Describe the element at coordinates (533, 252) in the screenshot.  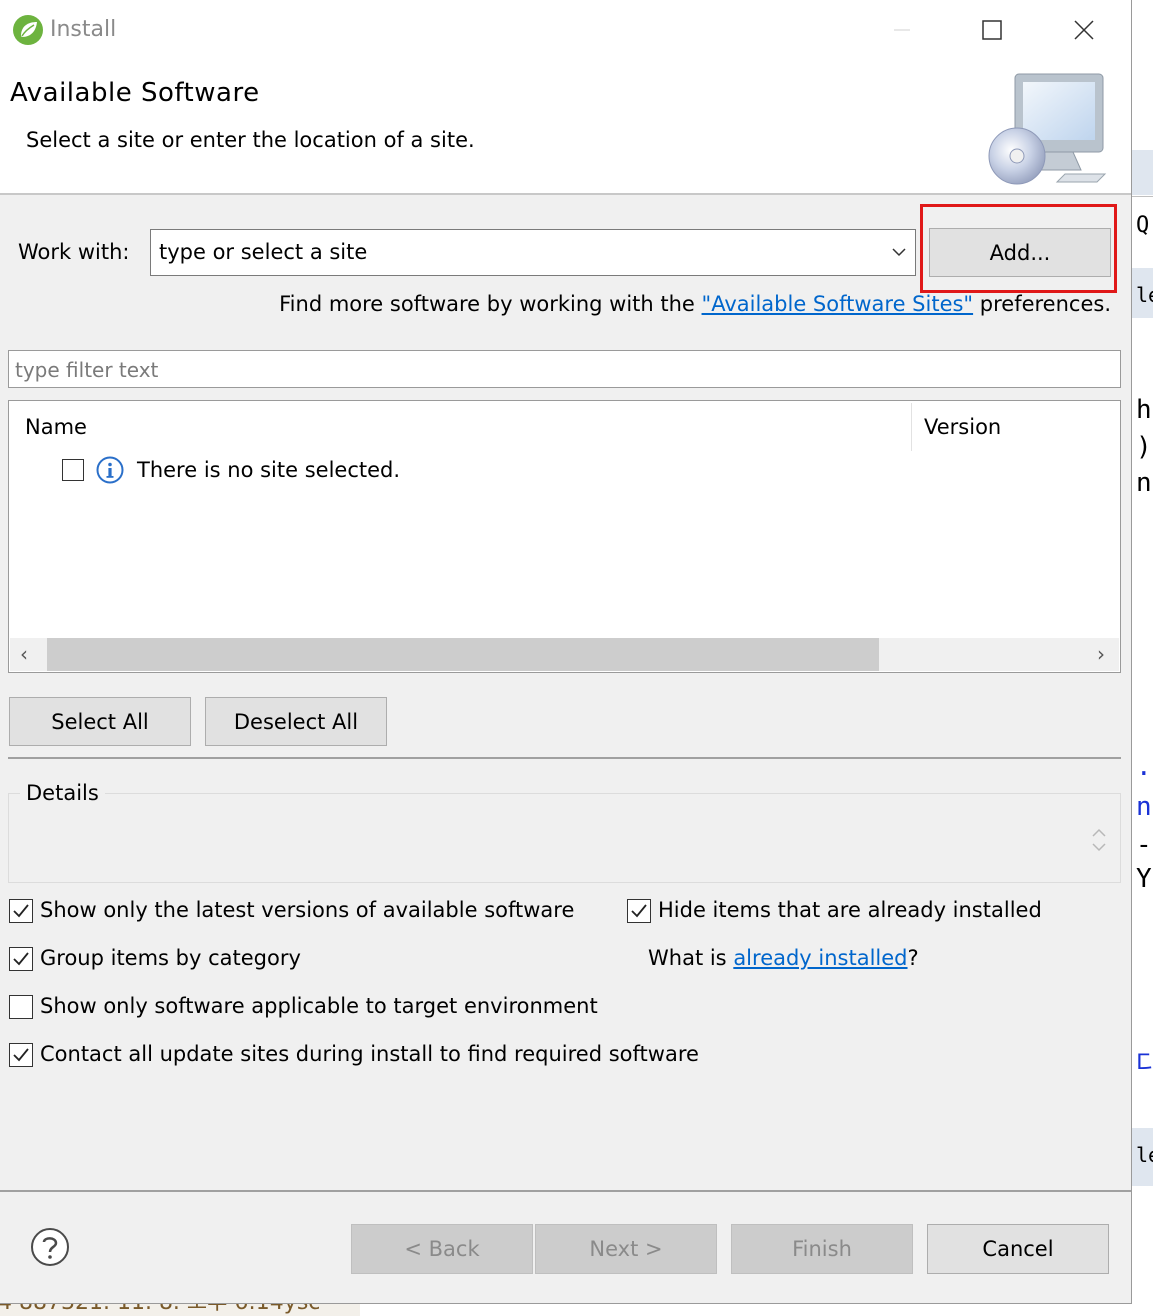
I see `site-combobox: type or select a site` at that location.